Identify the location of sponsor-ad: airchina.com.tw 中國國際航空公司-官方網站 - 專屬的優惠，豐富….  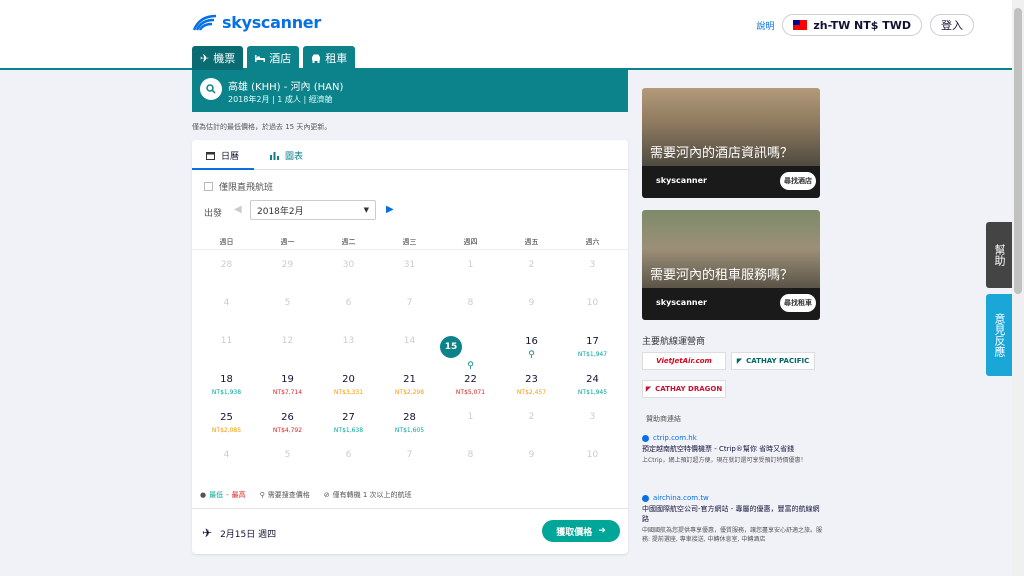
(732, 519).